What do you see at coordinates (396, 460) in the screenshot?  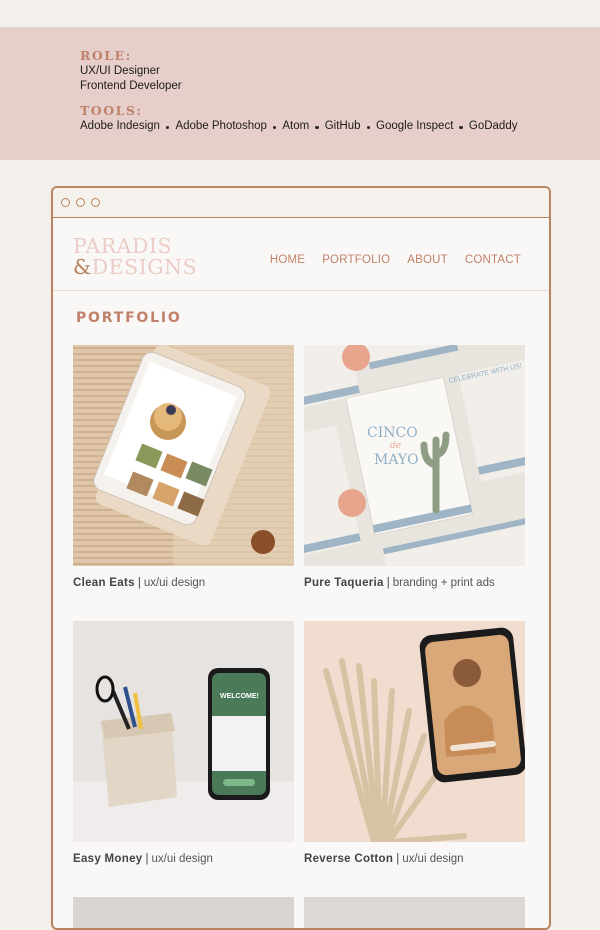 I see `poster-mayo: MAYO` at bounding box center [396, 460].